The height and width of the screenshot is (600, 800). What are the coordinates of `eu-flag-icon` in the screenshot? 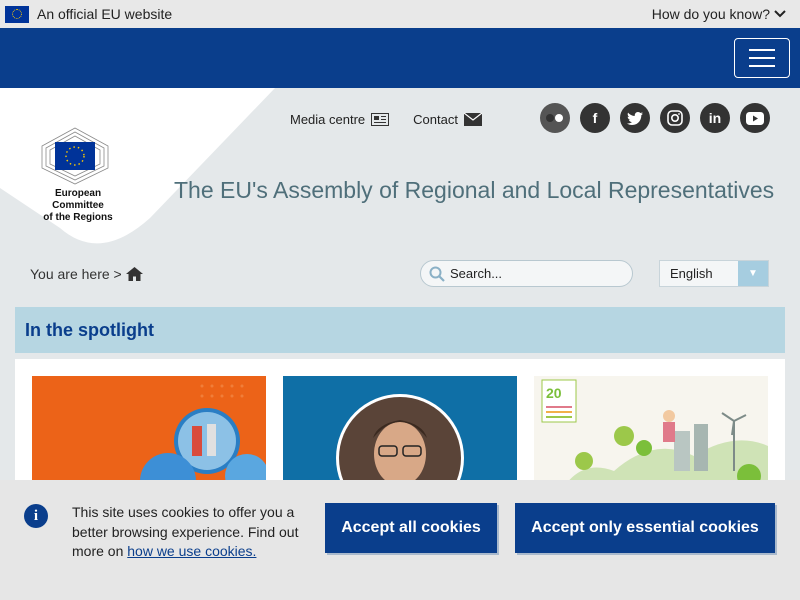 It's located at (17, 14).